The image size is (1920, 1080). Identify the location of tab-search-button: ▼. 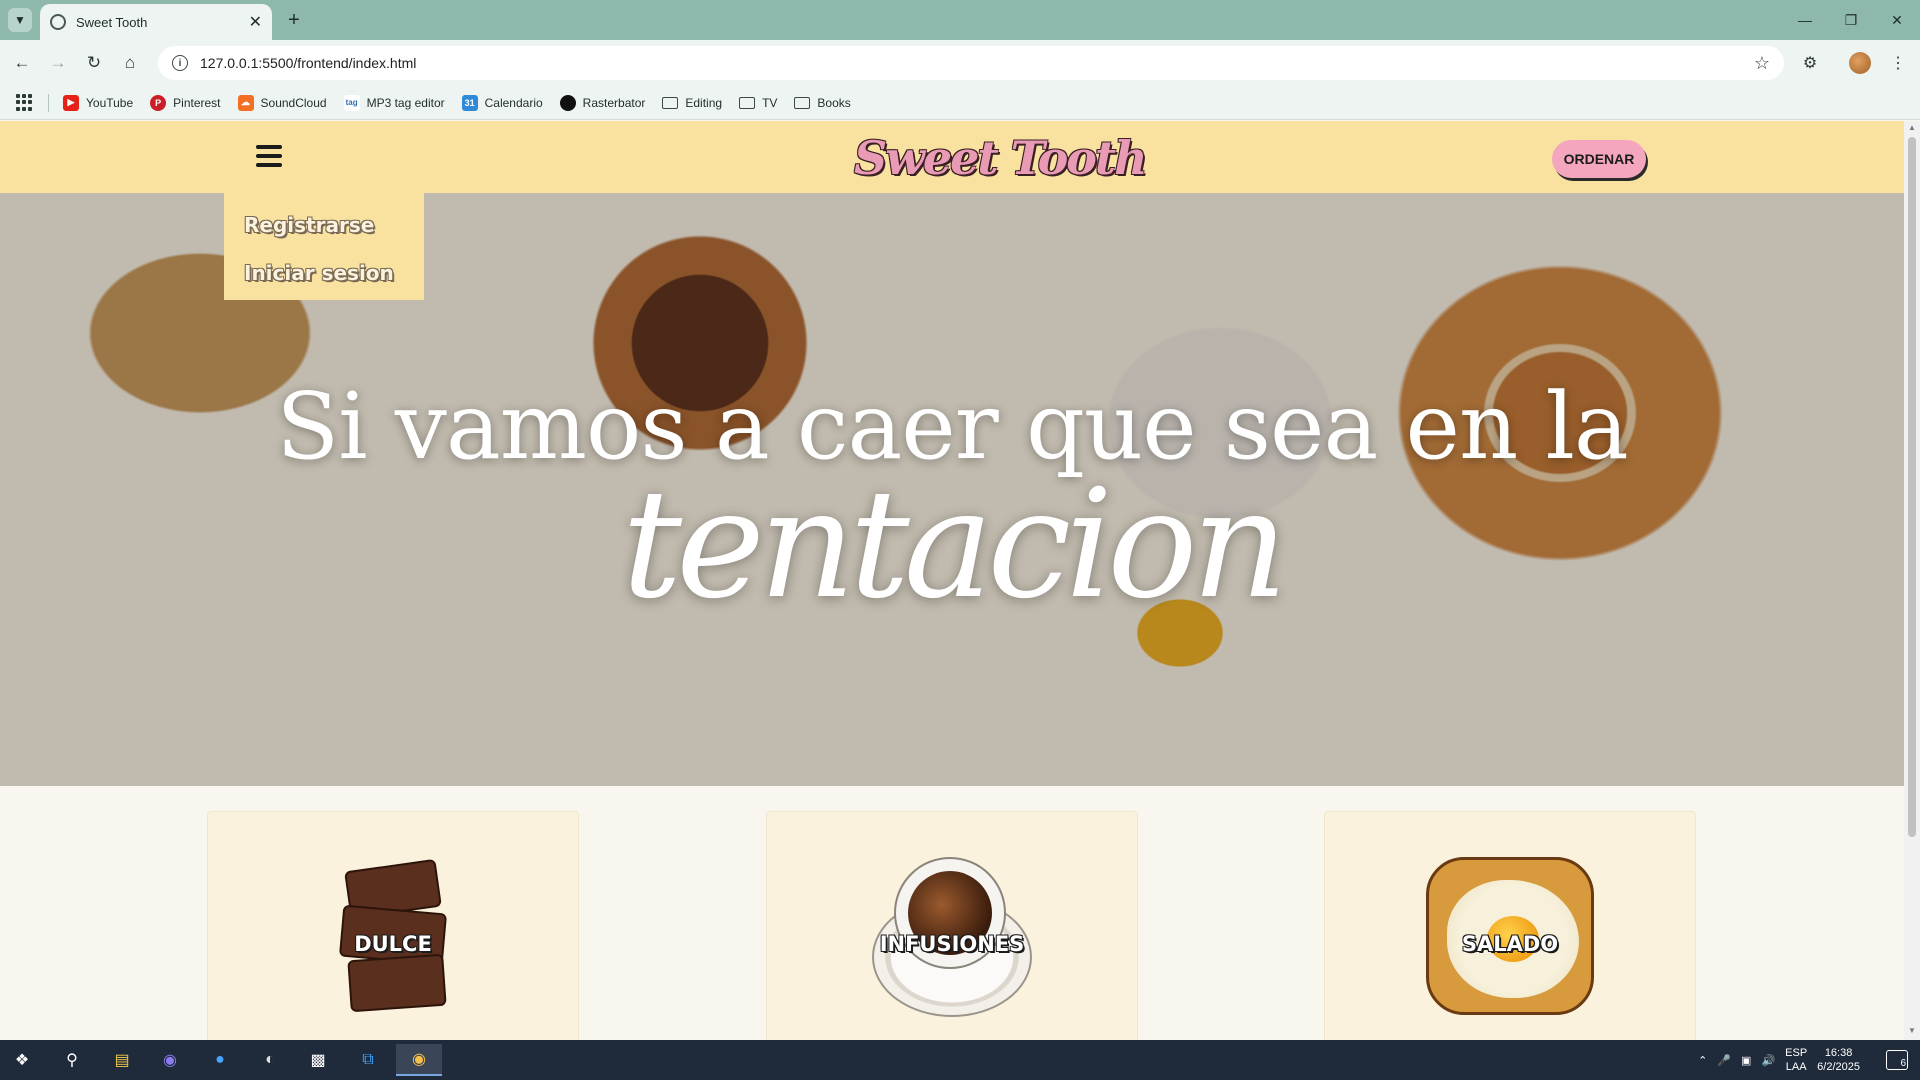
(20, 20).